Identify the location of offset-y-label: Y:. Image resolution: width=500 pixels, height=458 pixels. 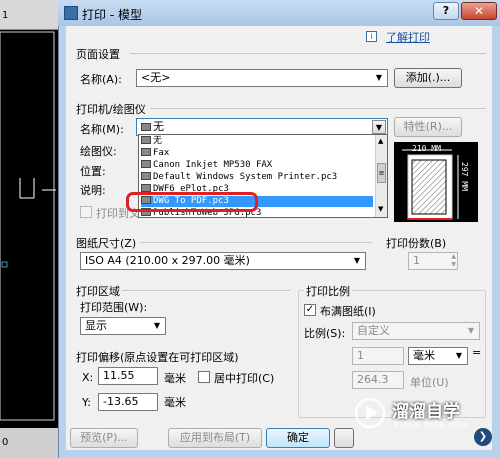
(86, 402).